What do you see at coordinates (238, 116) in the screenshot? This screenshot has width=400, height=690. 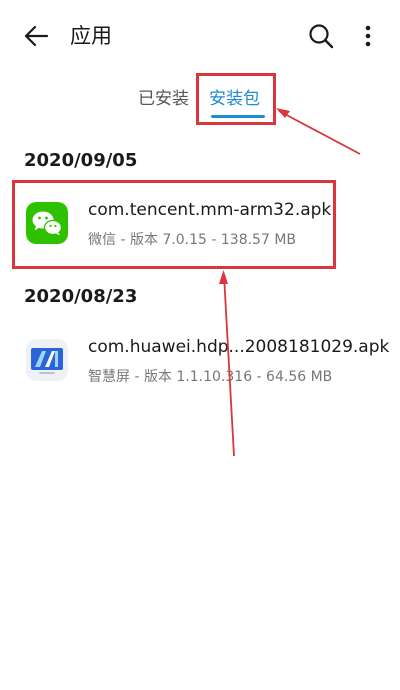 I see `active-tab-indicator` at bounding box center [238, 116].